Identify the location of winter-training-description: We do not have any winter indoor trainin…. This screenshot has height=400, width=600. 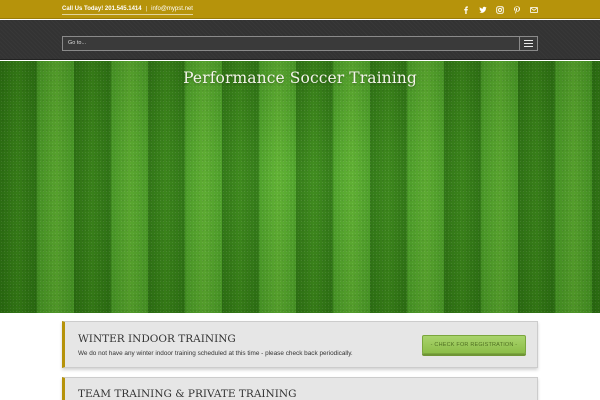
(215, 353).